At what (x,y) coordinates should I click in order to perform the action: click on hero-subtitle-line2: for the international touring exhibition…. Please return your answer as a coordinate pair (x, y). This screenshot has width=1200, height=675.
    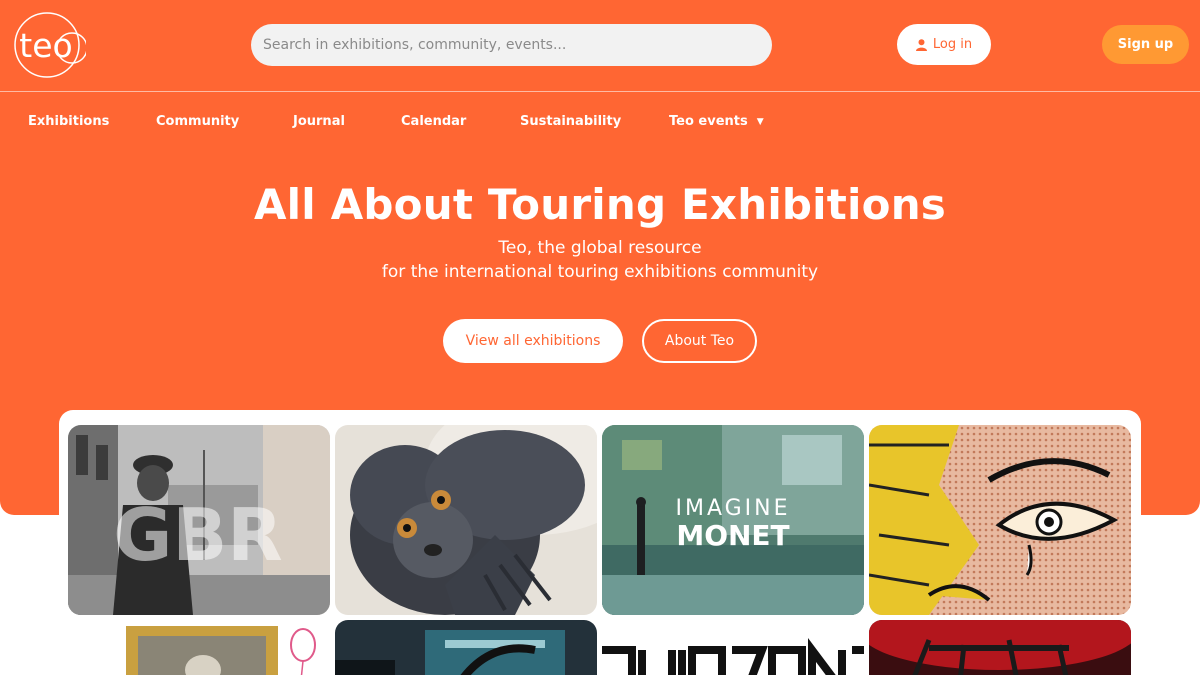
    Looking at the image, I should click on (600, 272).